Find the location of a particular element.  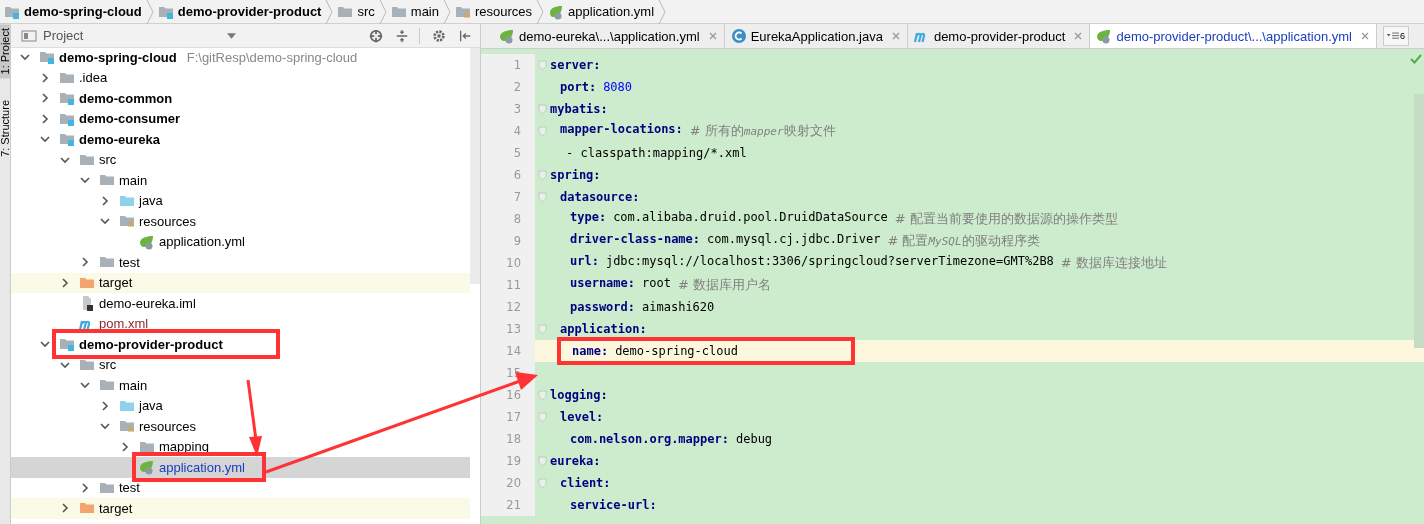

yaml-key: eureka: is located at coordinates (575, 461).